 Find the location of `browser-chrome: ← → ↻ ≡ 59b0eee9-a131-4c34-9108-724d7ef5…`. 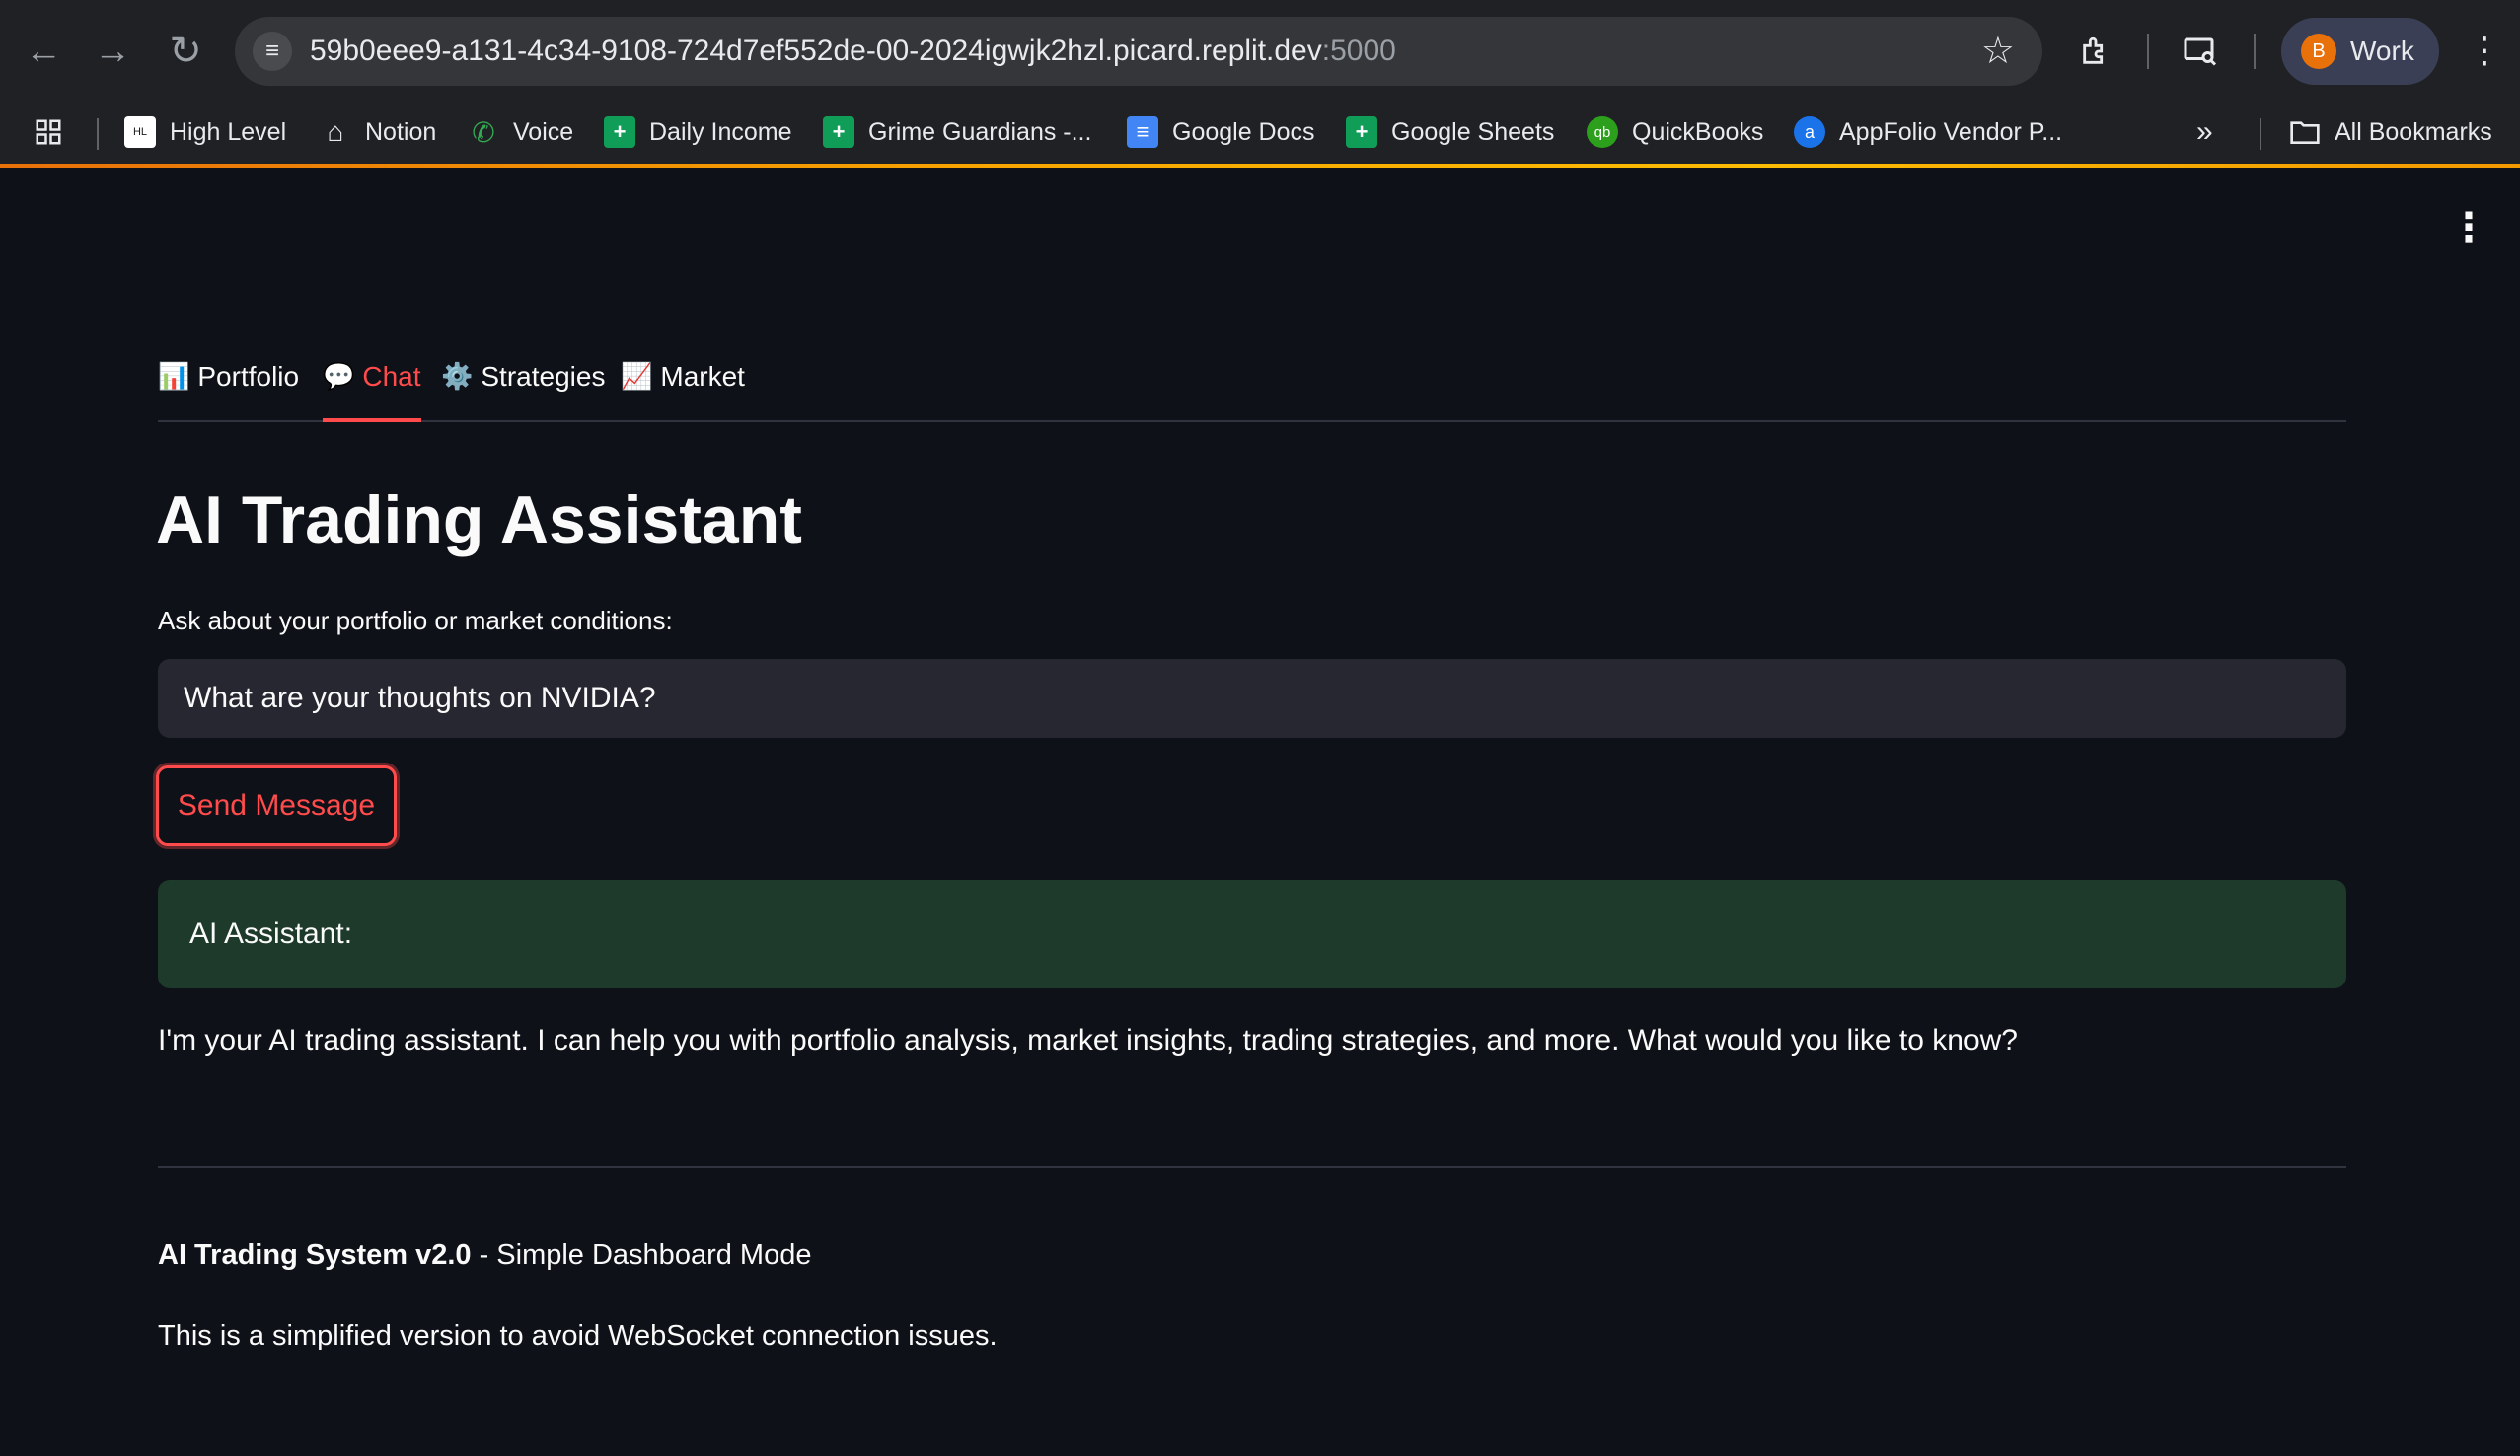

browser-chrome: ← → ↻ ≡ 59b0eee9-a131-4c34-9108-724d7ef5… is located at coordinates (1260, 84).